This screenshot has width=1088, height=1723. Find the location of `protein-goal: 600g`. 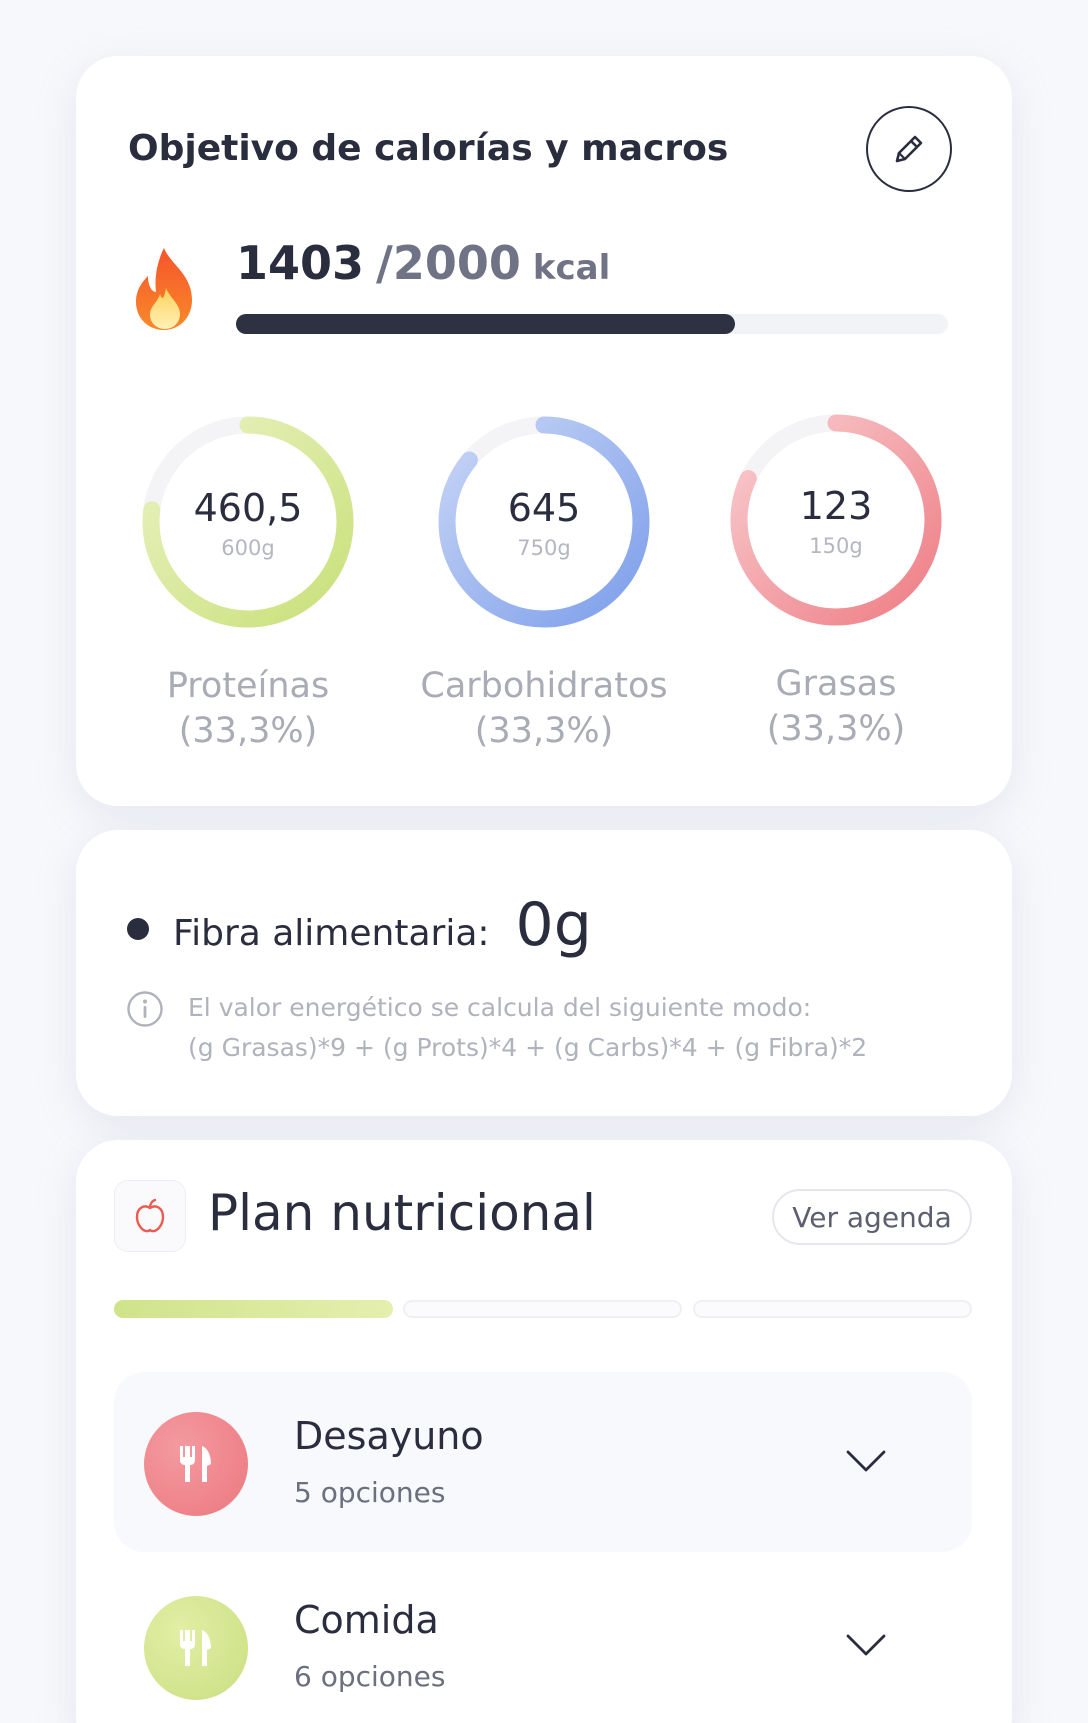

protein-goal: 600g is located at coordinates (248, 548).